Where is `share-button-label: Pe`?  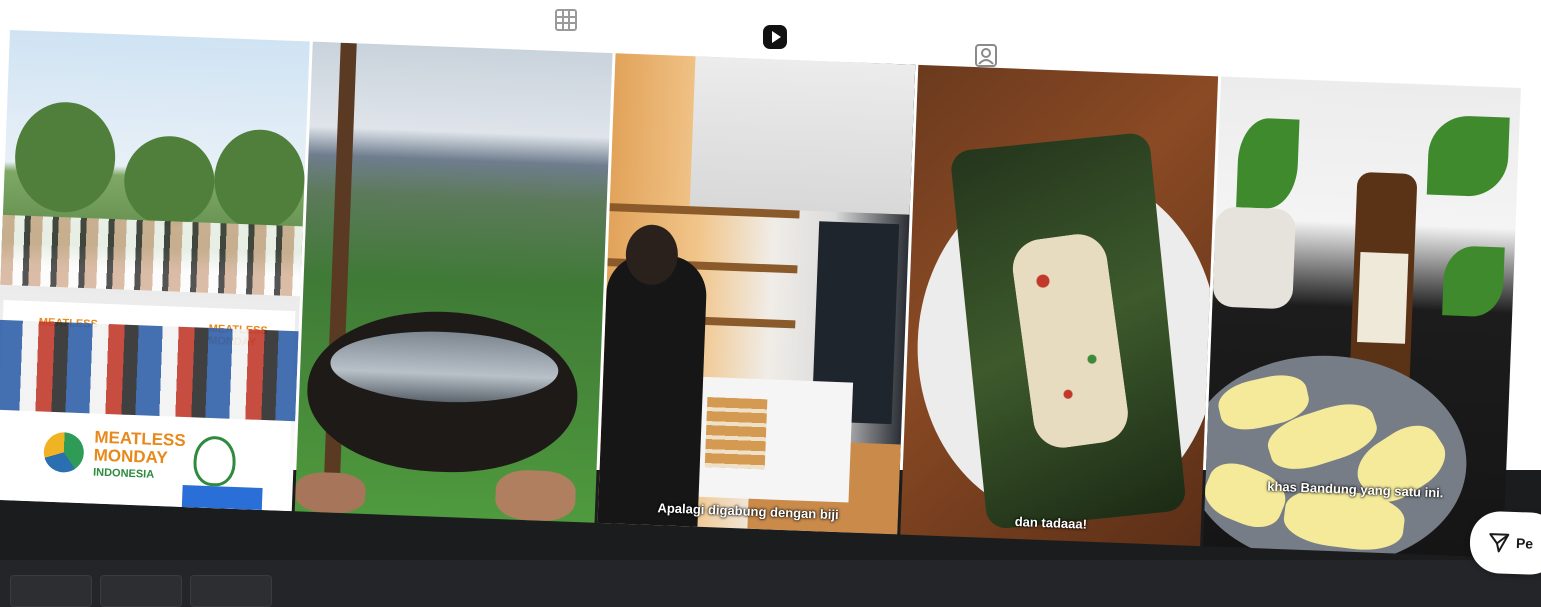
share-button-label: Pe is located at coordinates (1524, 543).